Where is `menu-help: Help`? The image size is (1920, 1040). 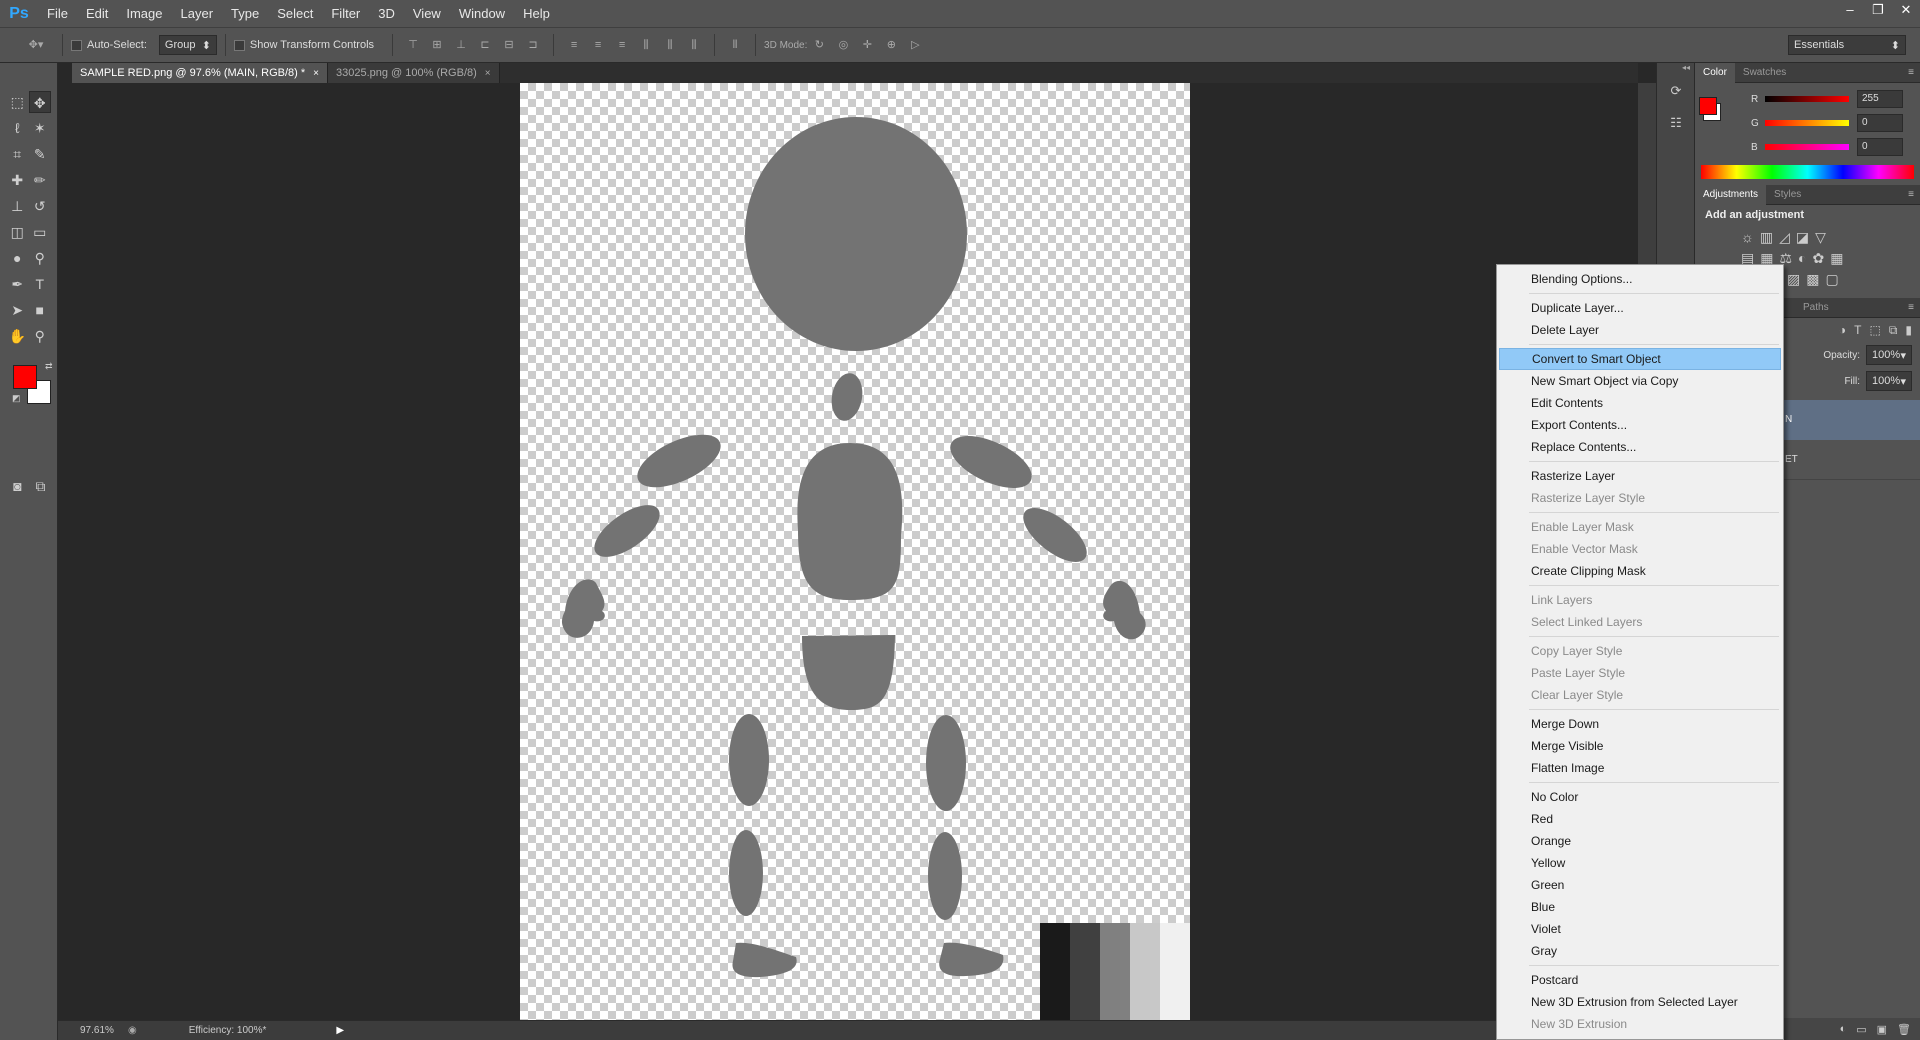
menu-help: Help is located at coordinates (536, 13).